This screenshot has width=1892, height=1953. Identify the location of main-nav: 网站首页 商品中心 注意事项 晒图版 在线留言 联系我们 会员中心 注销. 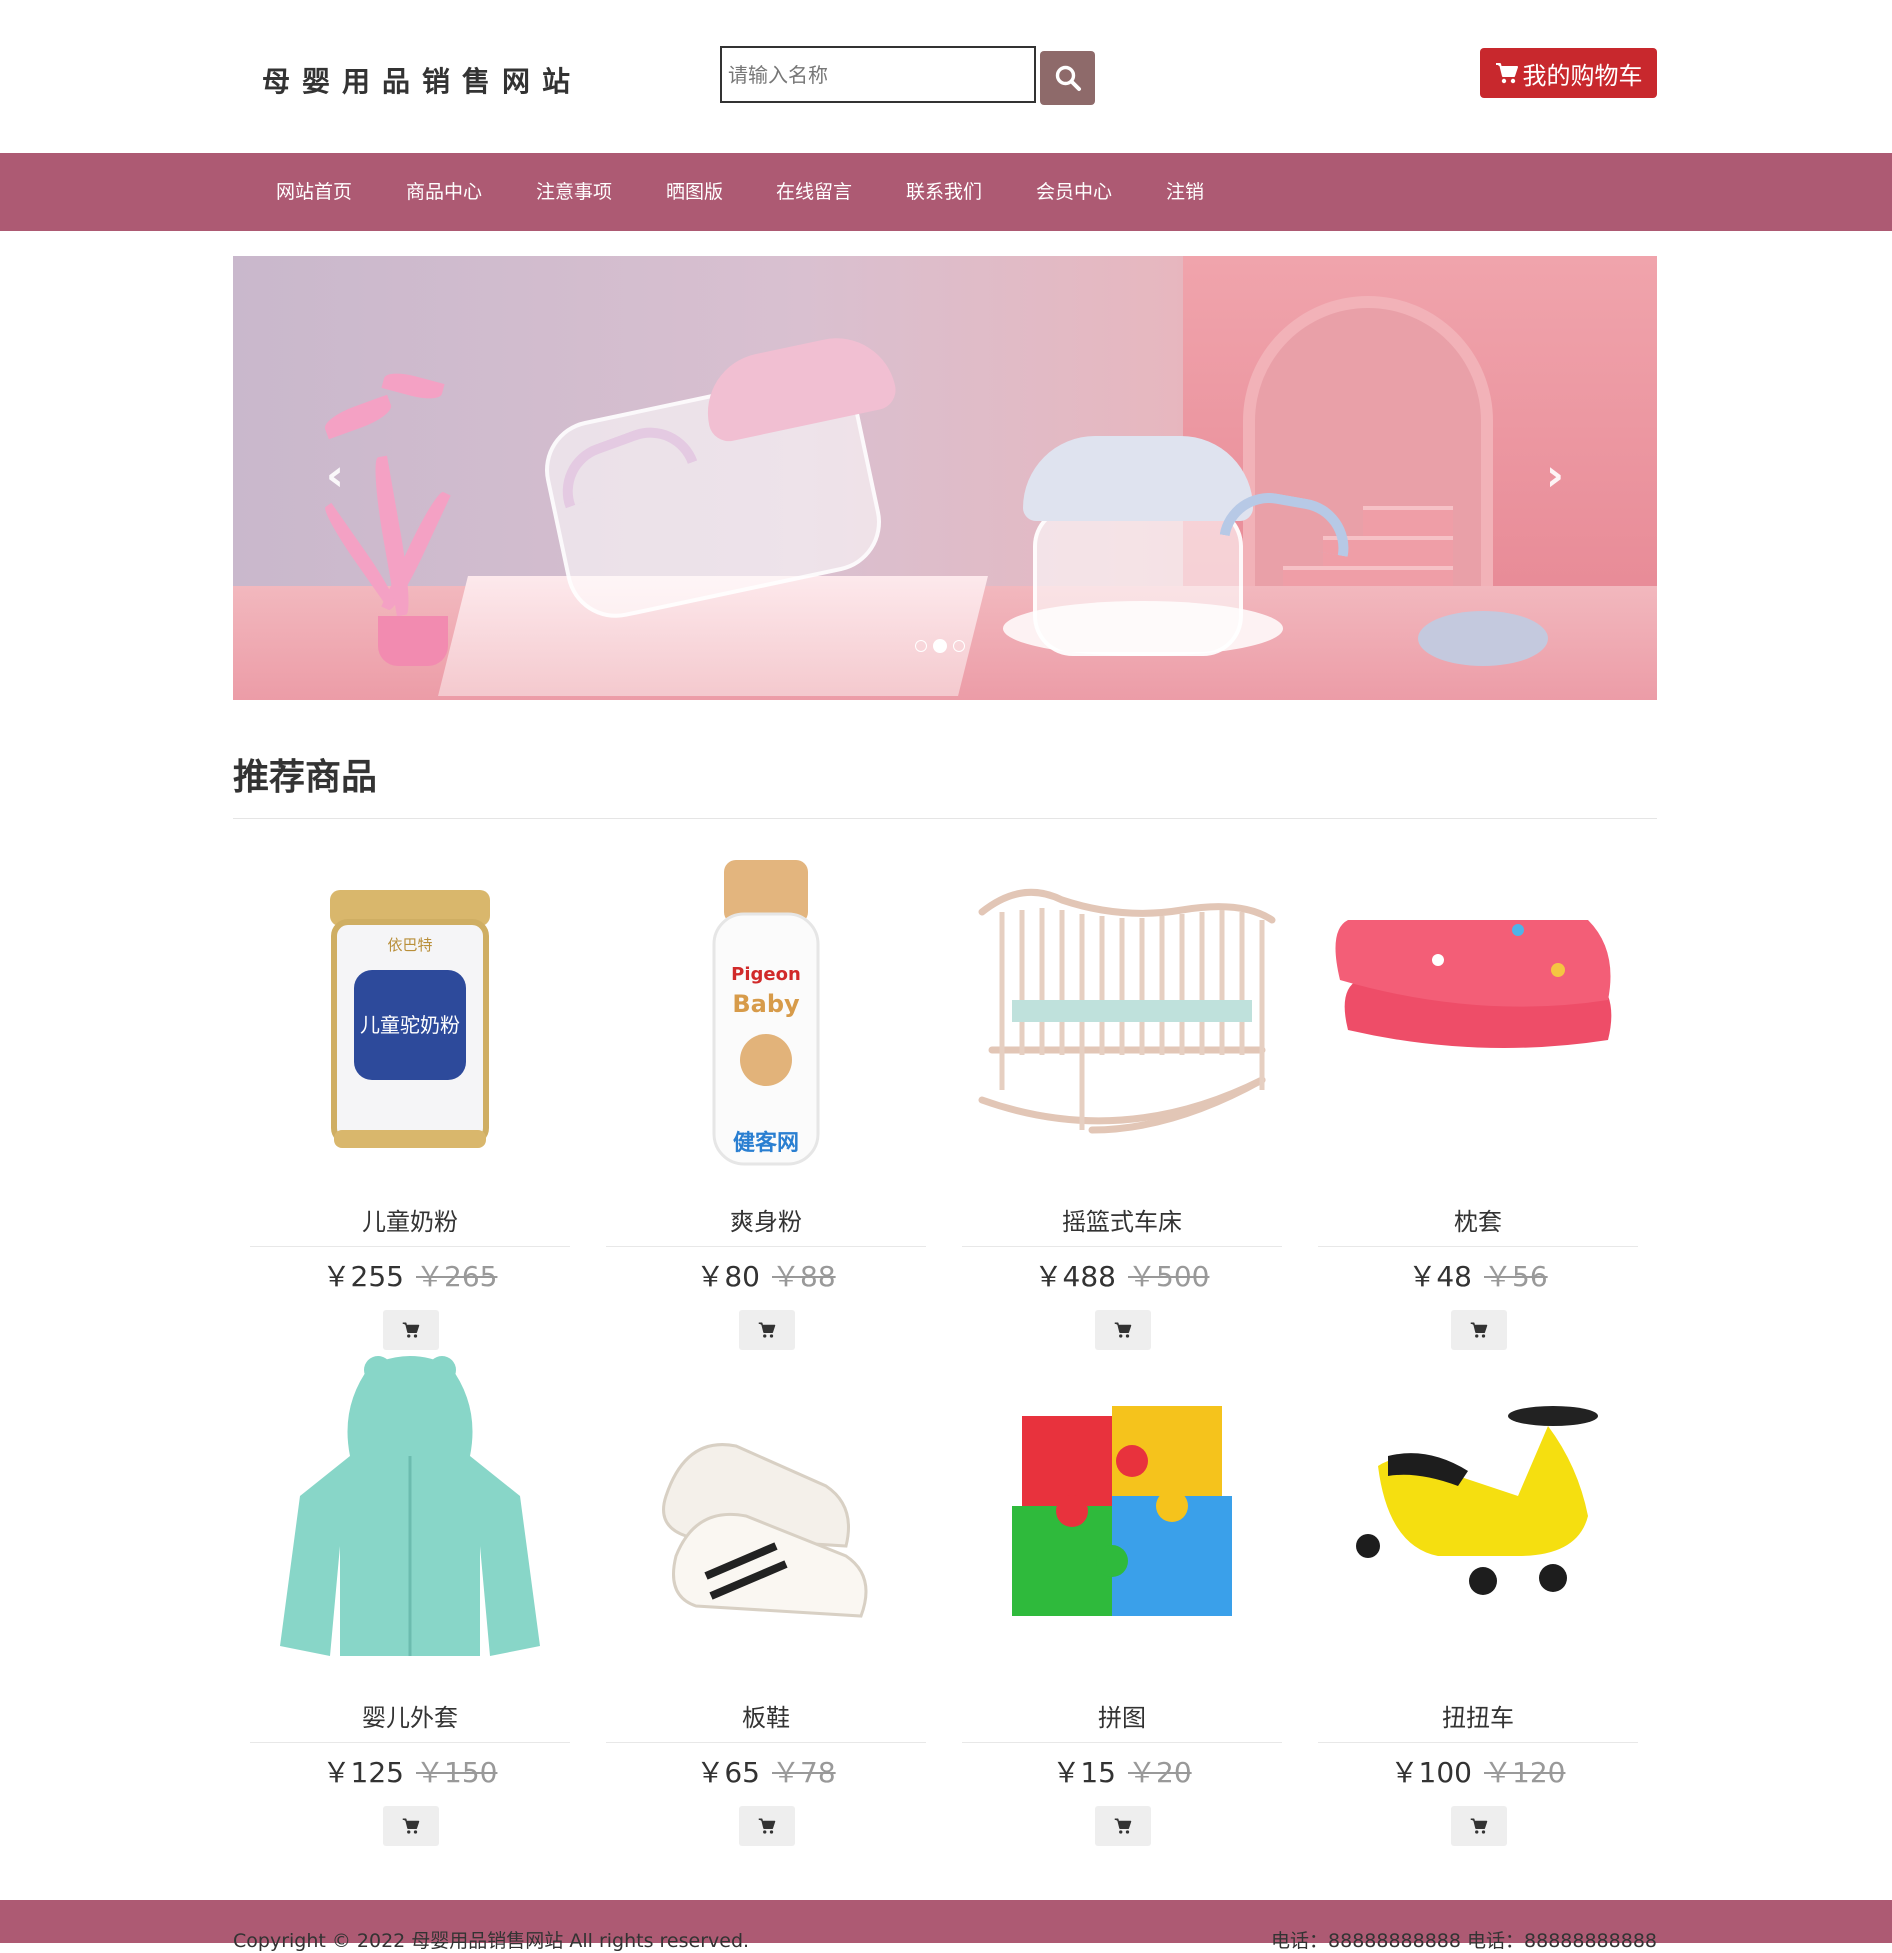
(946, 192).